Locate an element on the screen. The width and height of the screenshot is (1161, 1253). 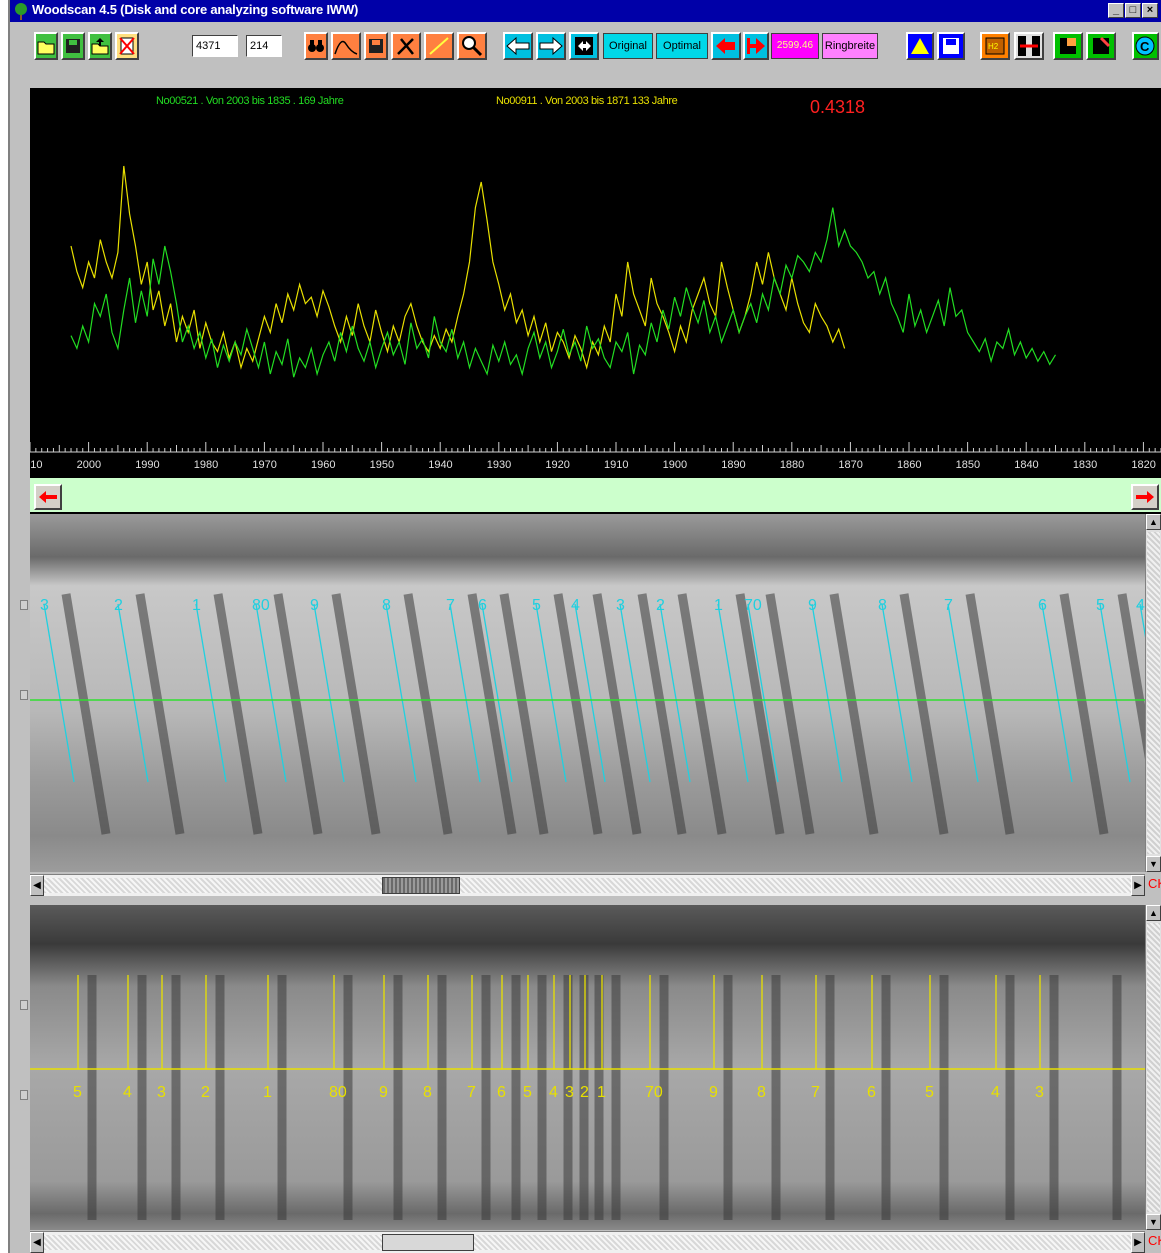
measure-button: H2 is located at coordinates (995, 46).